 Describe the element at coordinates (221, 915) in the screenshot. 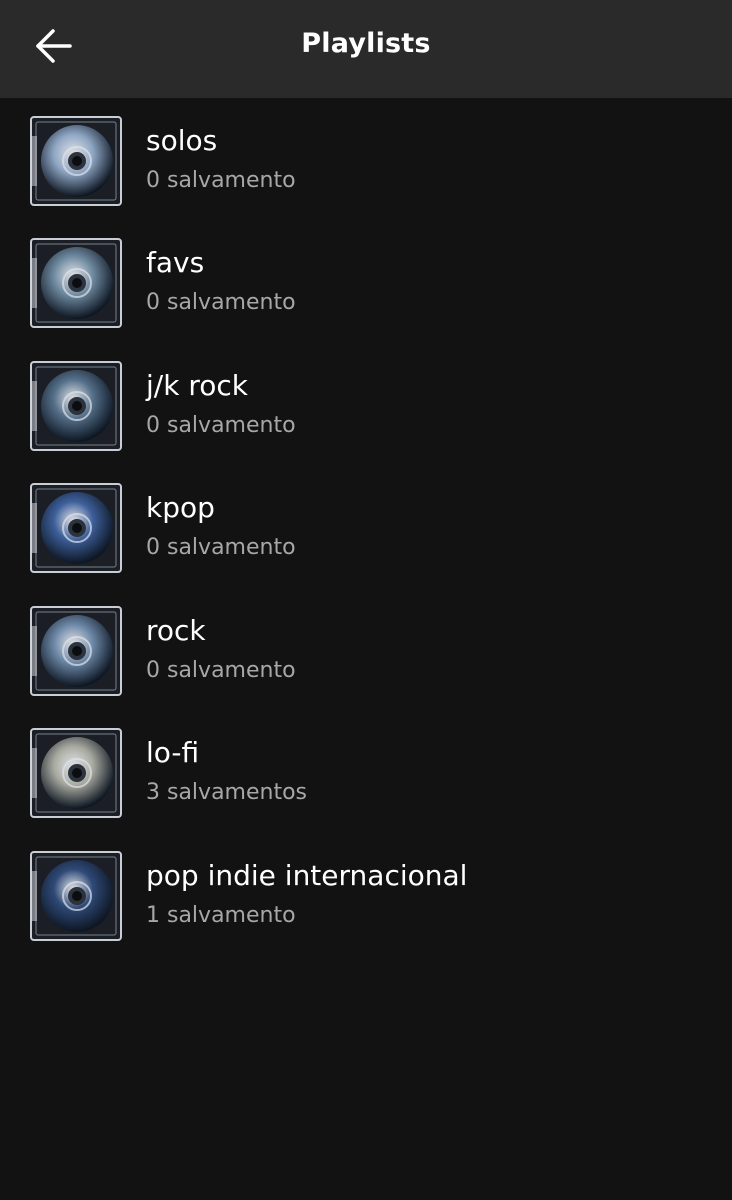

I see `playlist-save-count: 1 salvamento` at that location.